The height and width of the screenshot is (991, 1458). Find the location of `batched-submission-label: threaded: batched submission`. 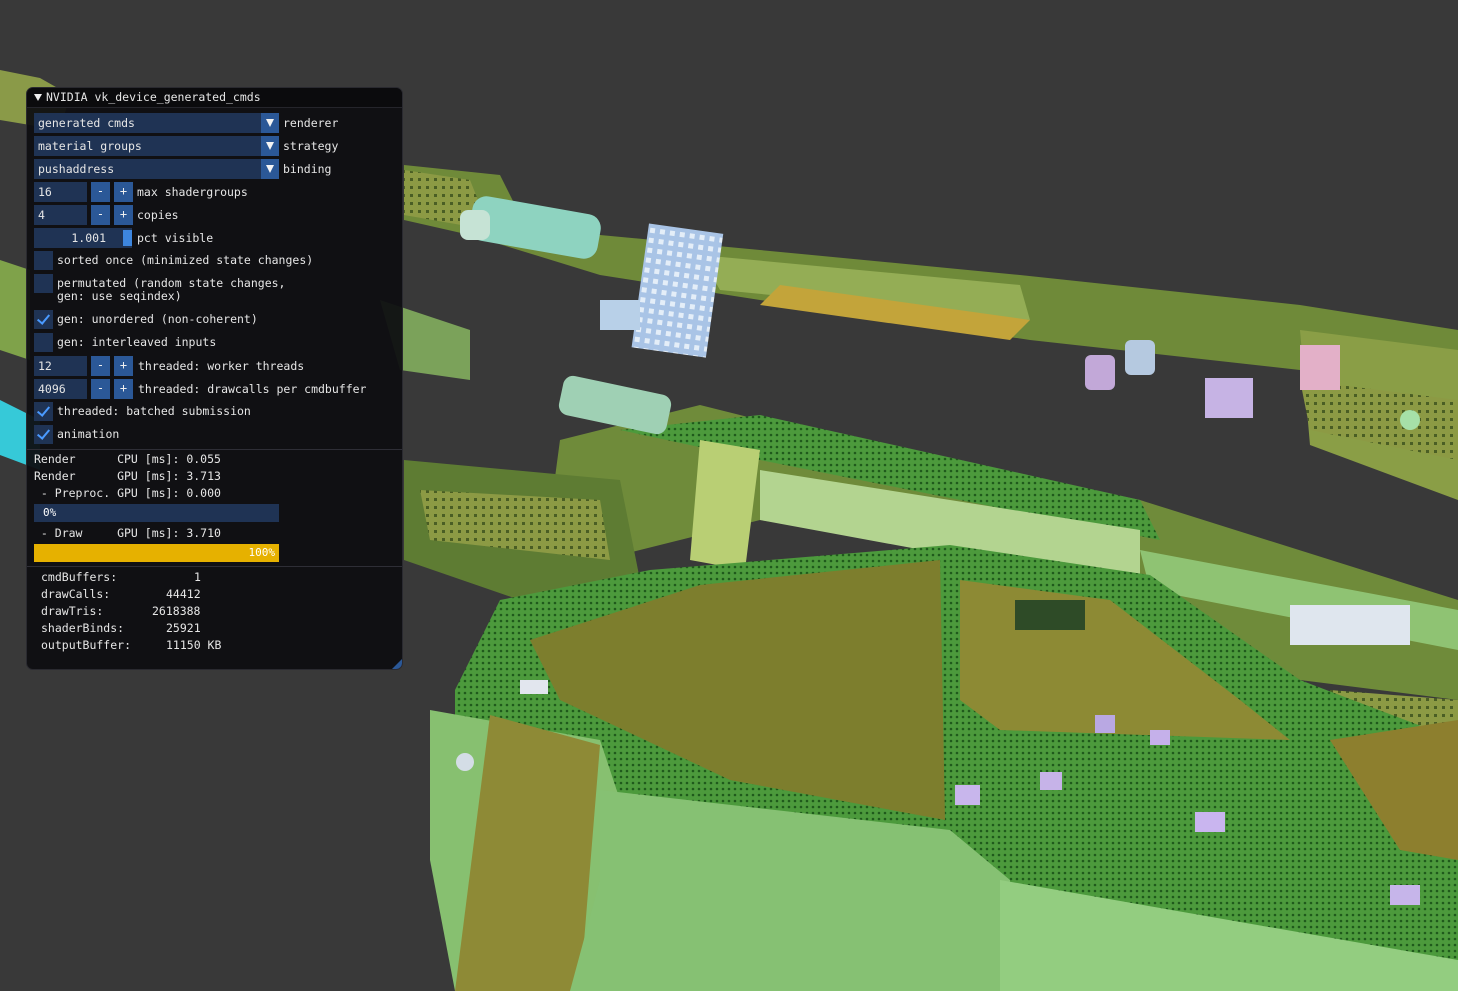

batched-submission-label: threaded: batched submission is located at coordinates (154, 411).